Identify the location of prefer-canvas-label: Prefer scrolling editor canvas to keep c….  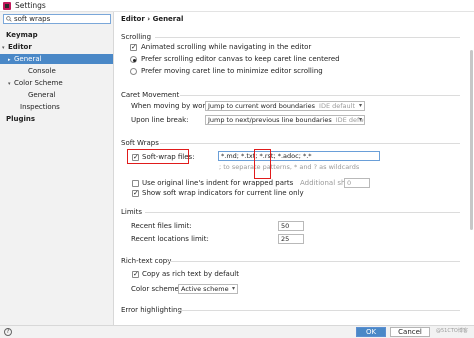
(240, 59).